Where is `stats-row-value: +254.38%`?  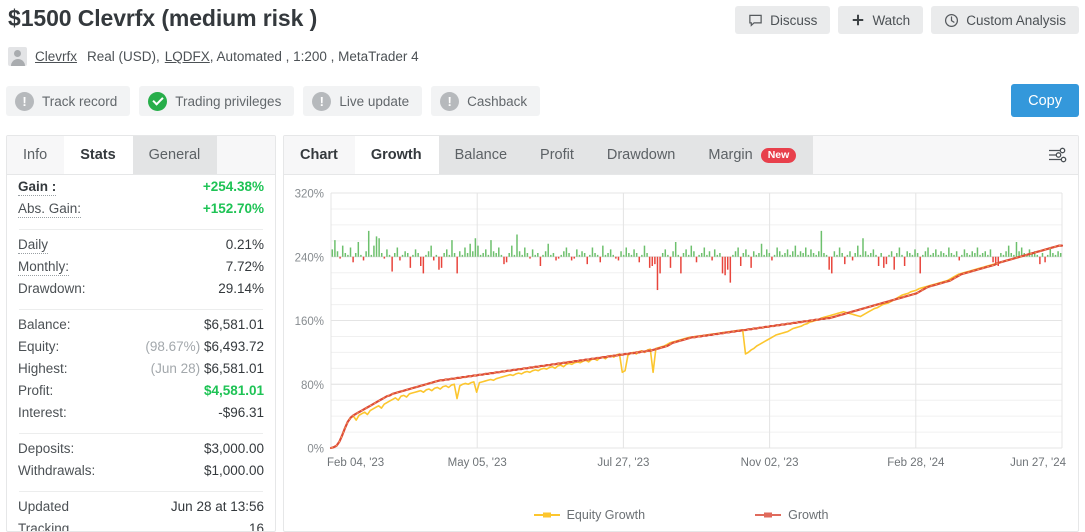
stats-row-value: +254.38% is located at coordinates (233, 186).